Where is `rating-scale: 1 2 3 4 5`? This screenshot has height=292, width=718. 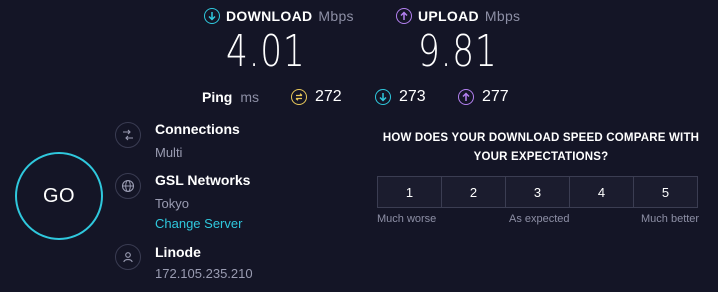 rating-scale: 1 2 3 4 5 is located at coordinates (537, 192).